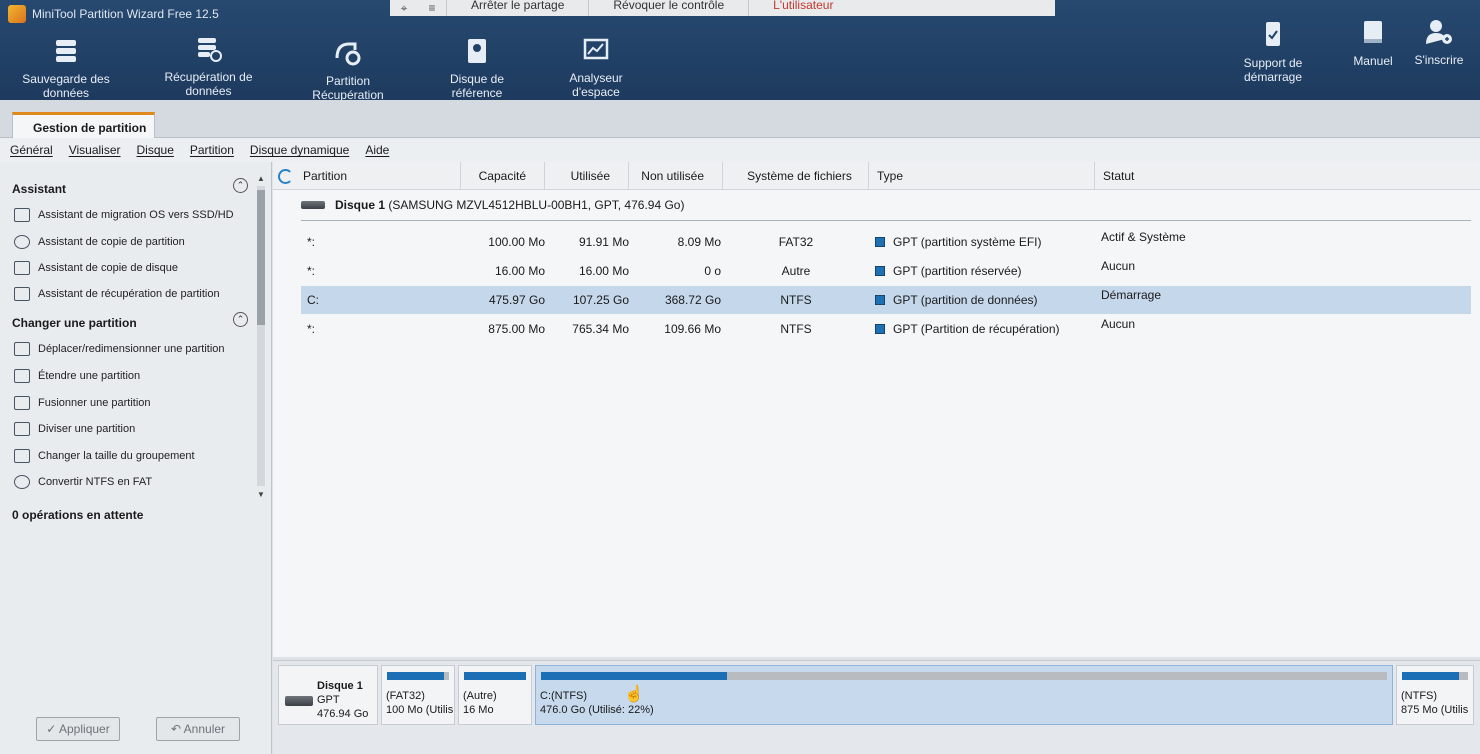  Describe the element at coordinates (377, 150) in the screenshot. I see `menu-help: Aide` at that location.